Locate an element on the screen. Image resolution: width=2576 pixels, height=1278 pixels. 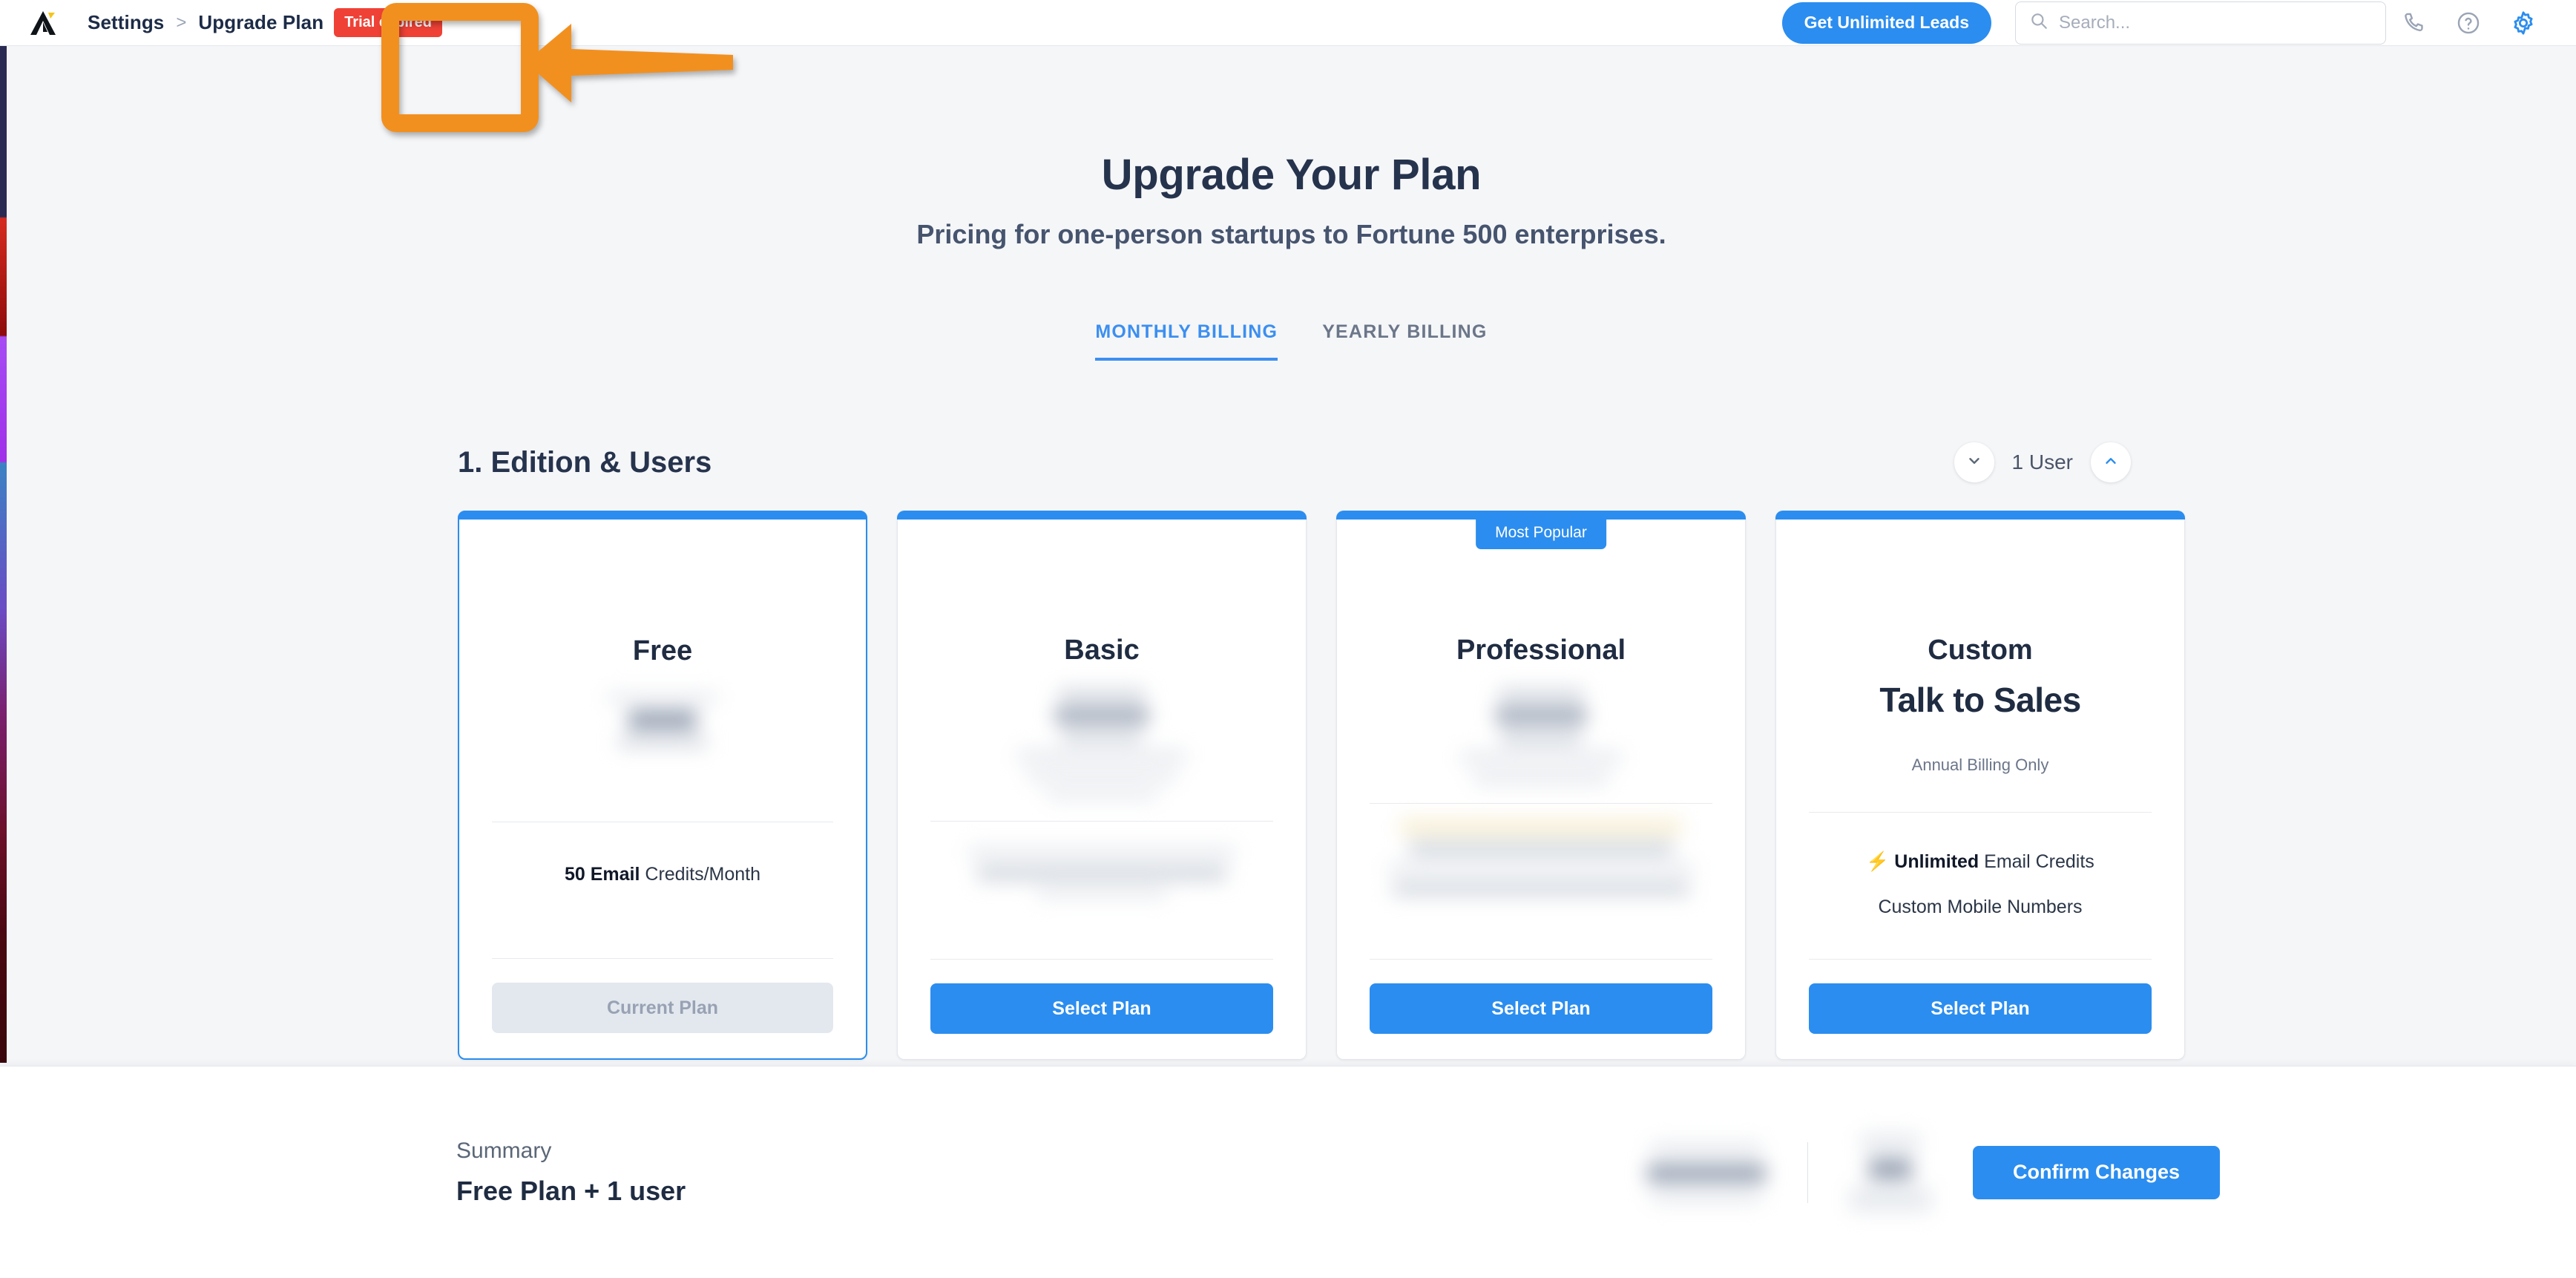
summary-actions: Confirm Changes is located at coordinates (1933, 1172).